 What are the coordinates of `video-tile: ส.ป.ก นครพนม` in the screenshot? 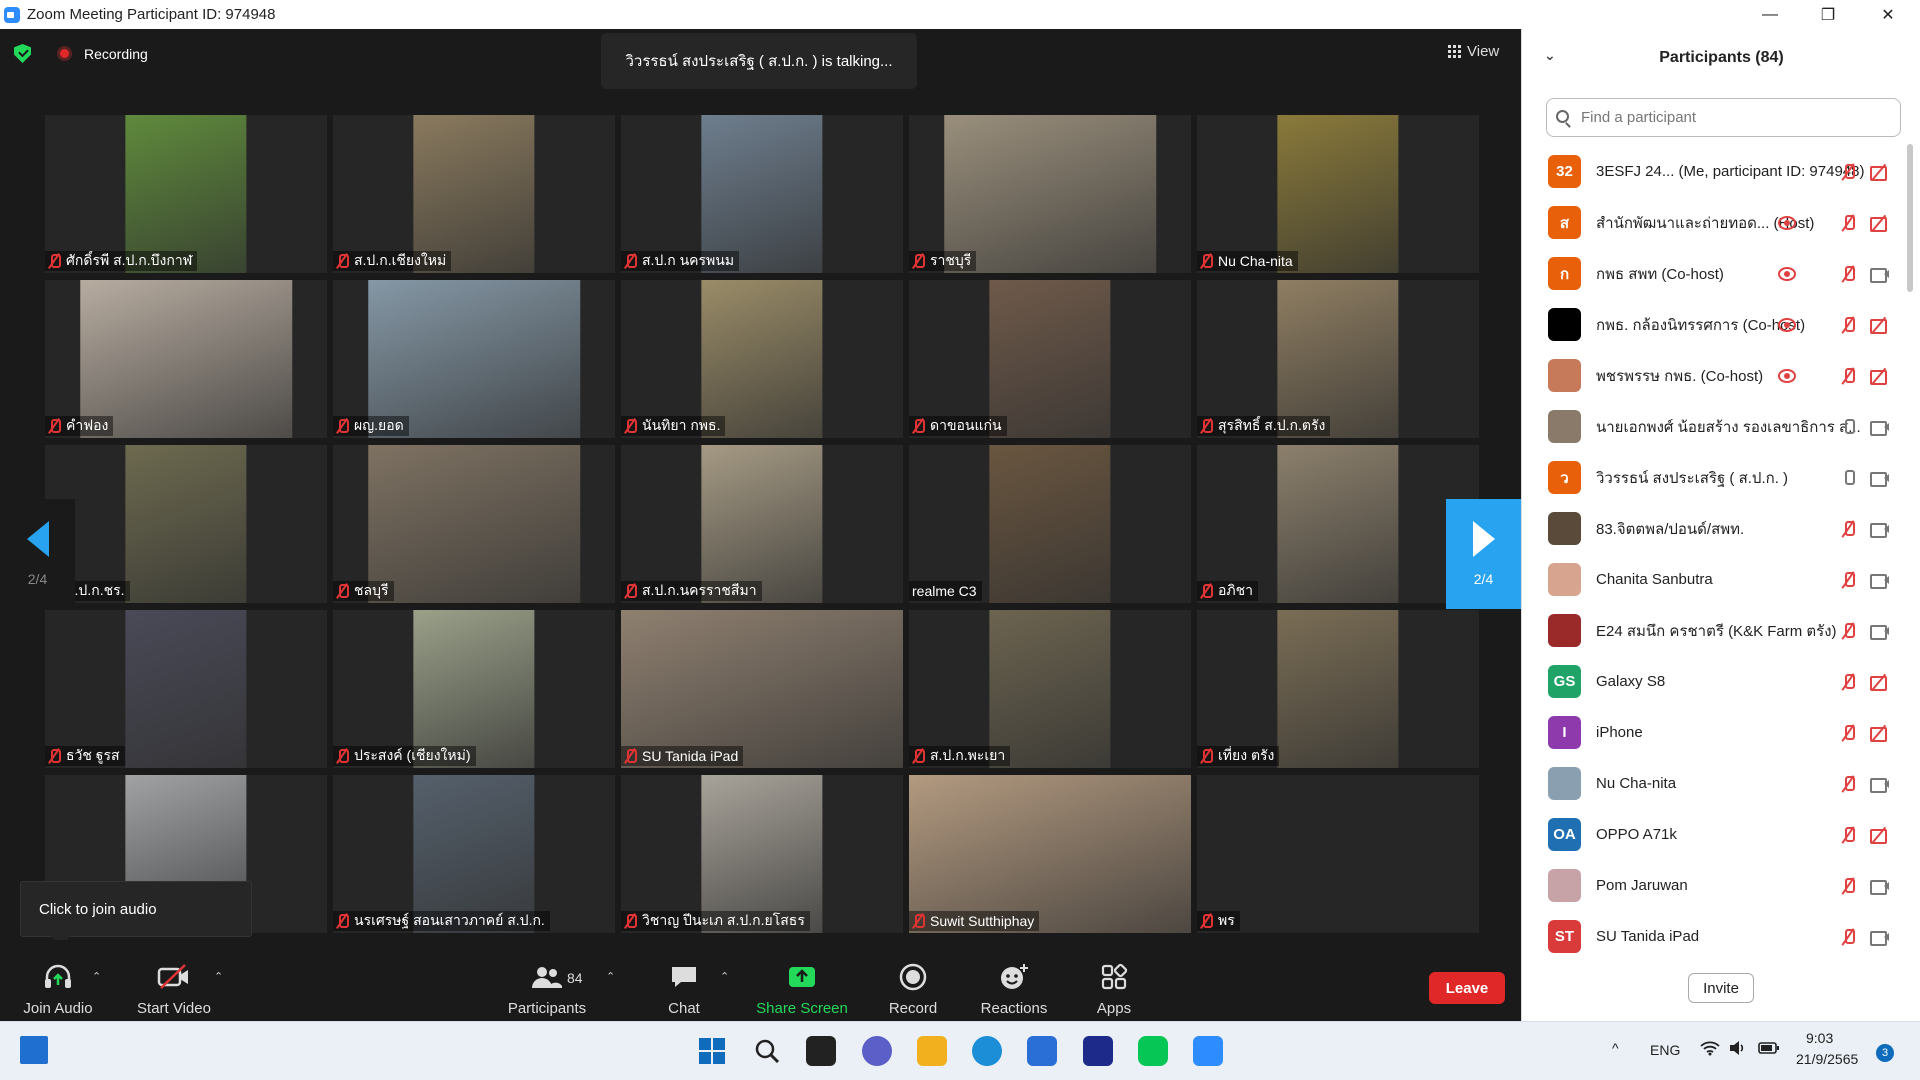 It's located at (762, 194).